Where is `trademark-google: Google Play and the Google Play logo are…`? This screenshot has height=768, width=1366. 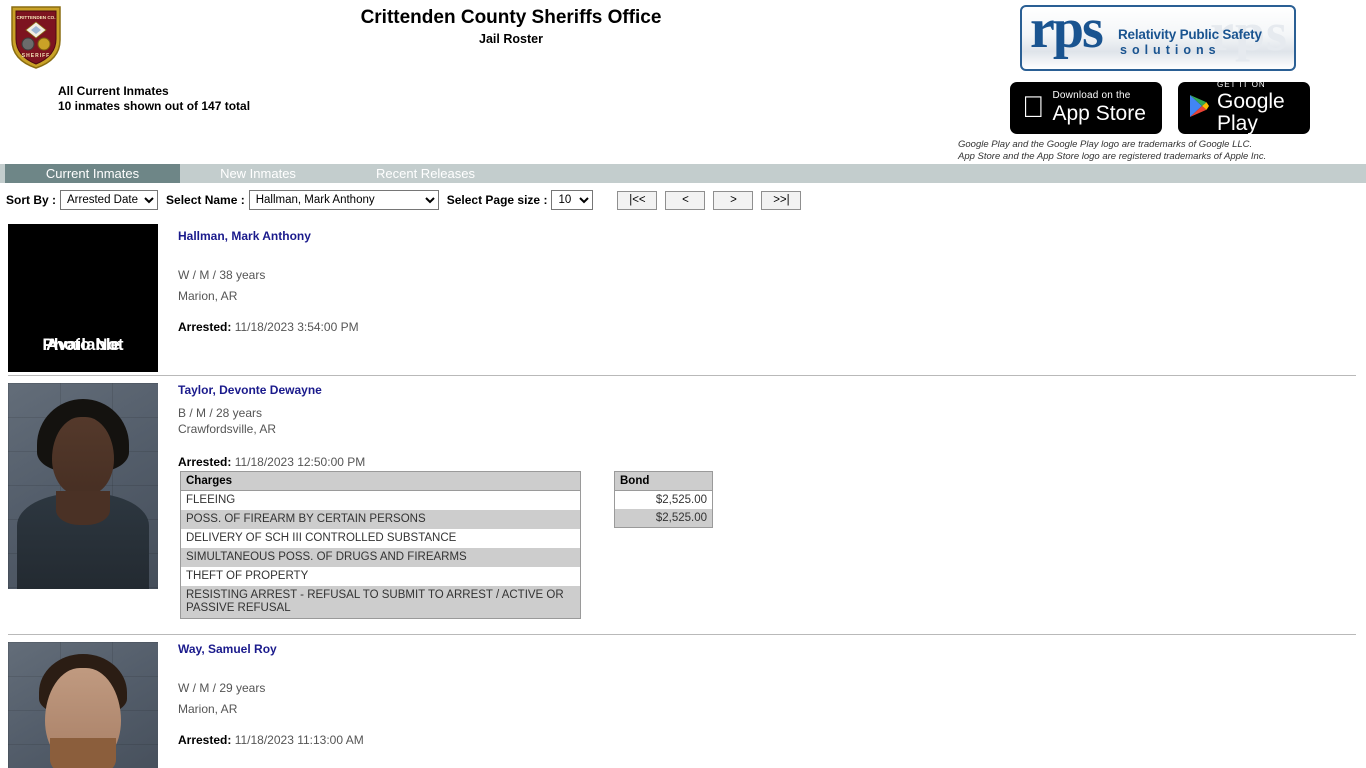 trademark-google: Google Play and the Google Play logo are… is located at coordinates (1105, 144).